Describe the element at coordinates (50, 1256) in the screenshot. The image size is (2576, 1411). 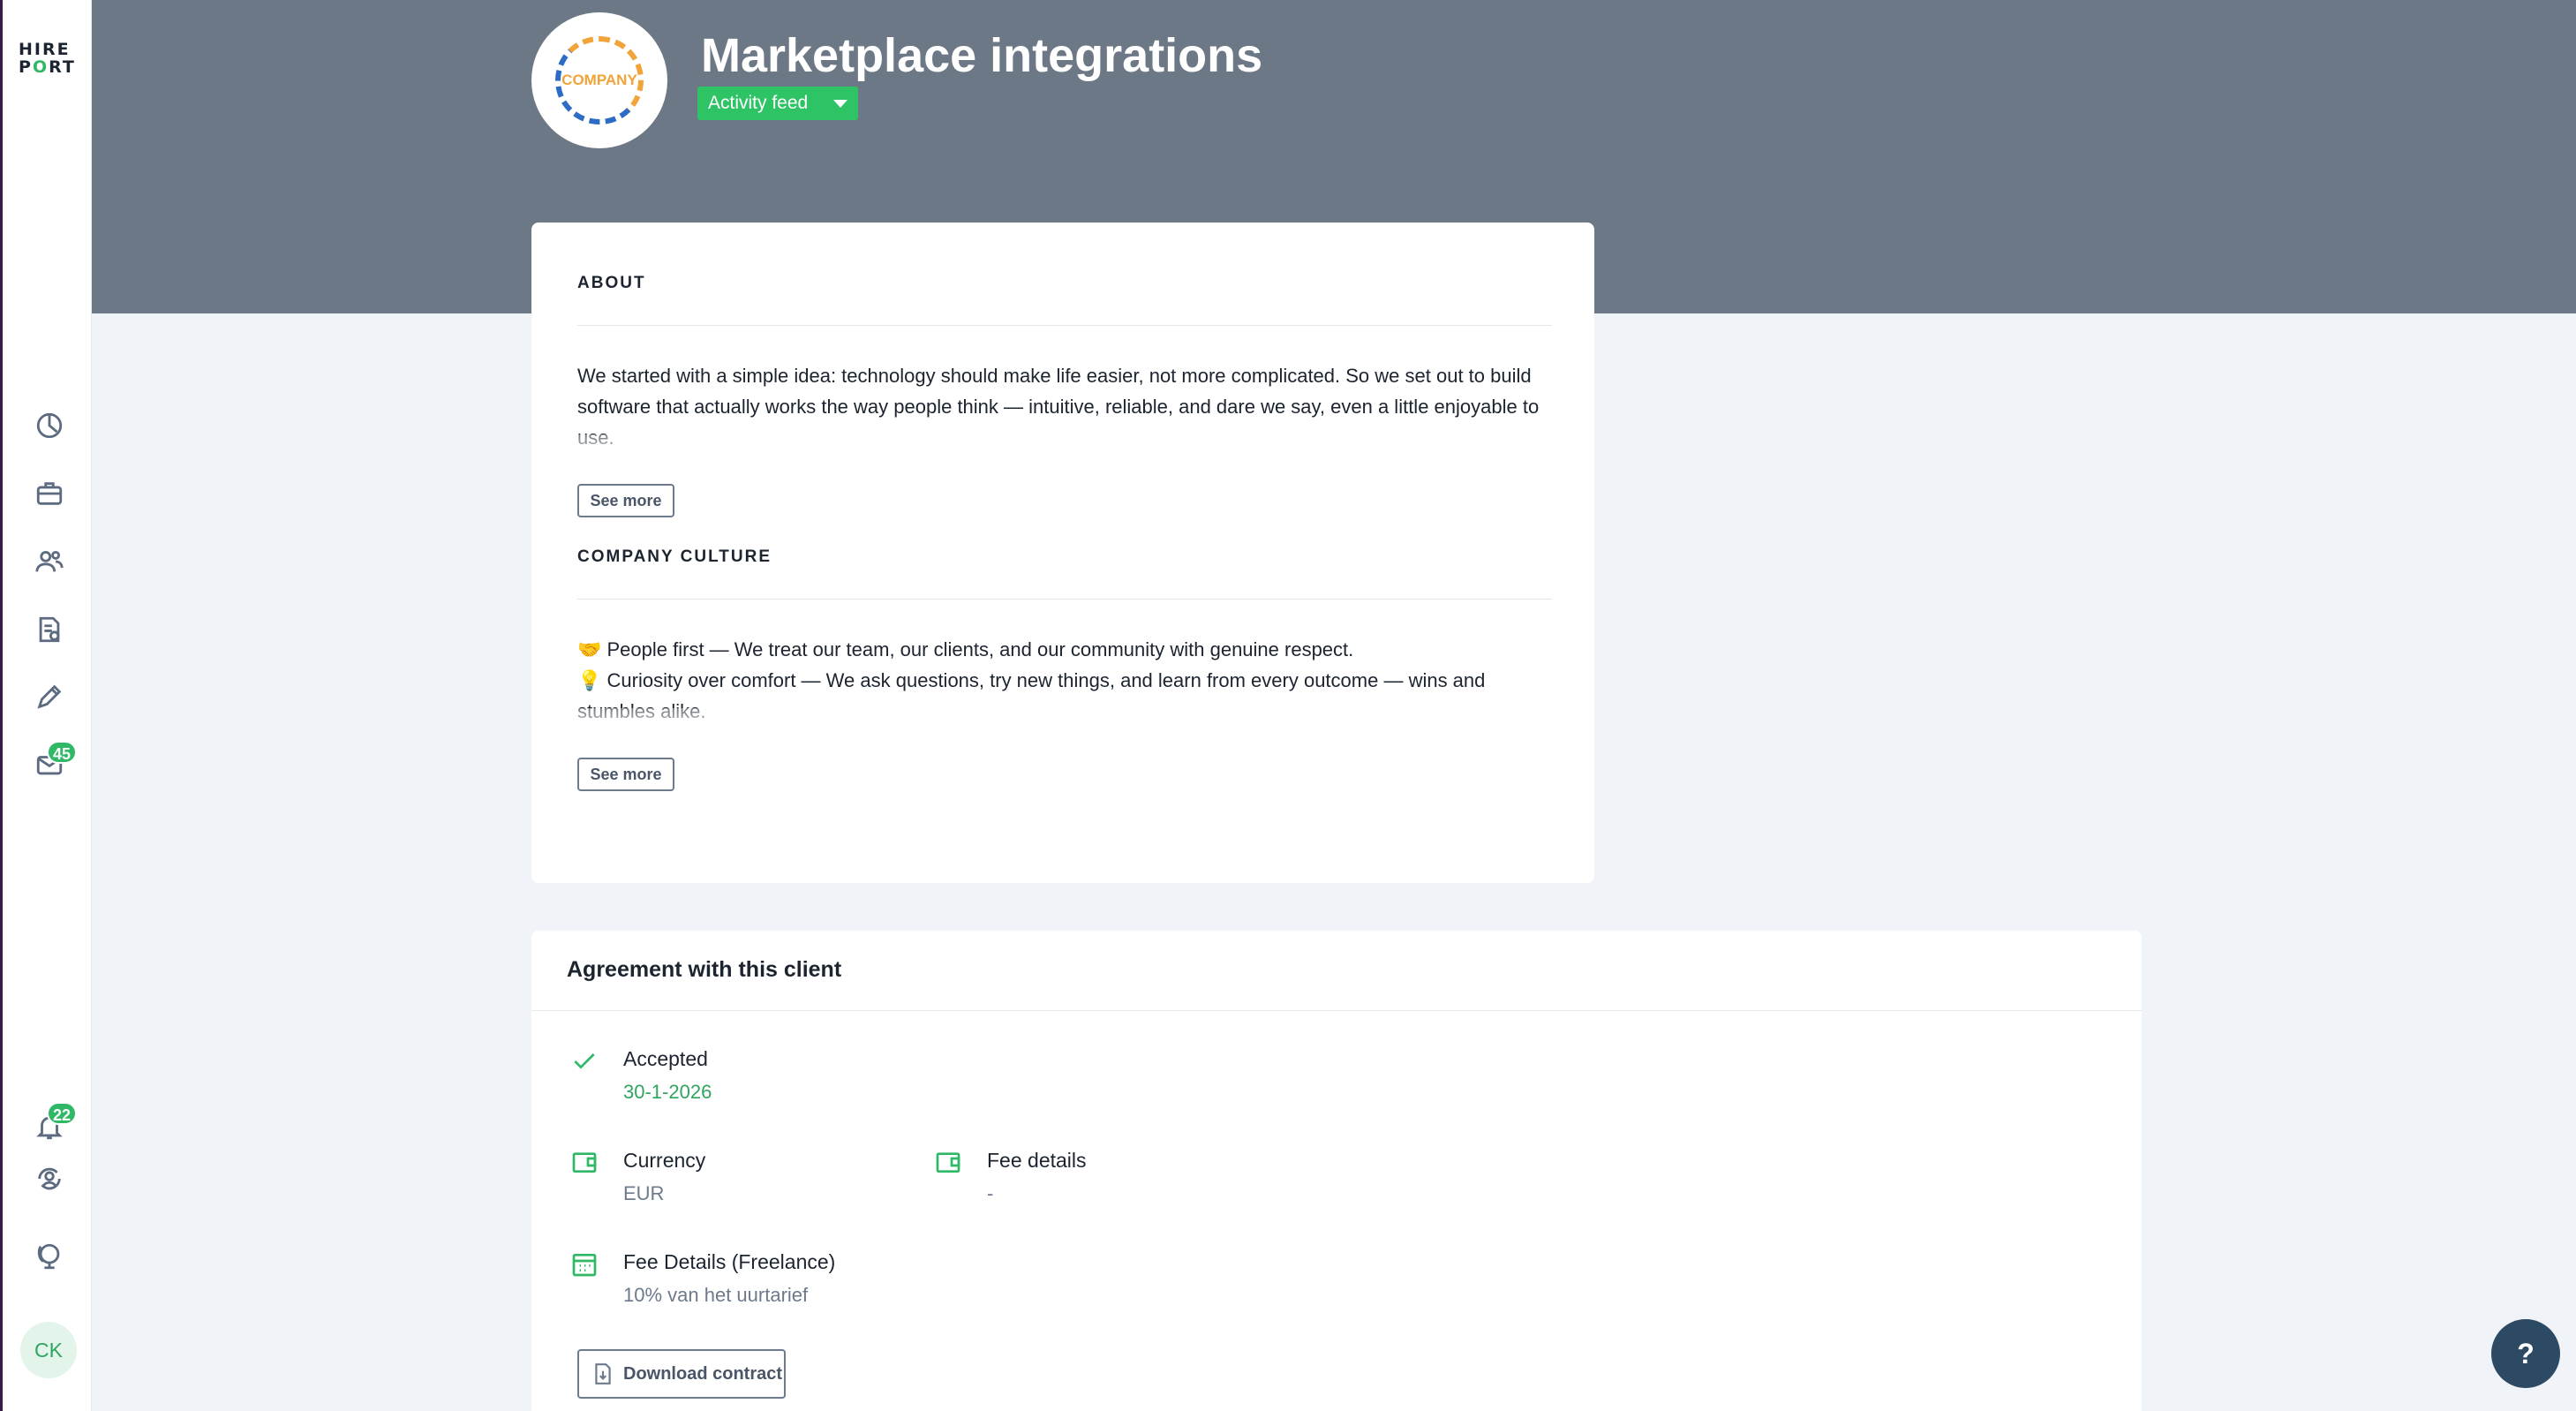
I see `globe-icon` at that location.